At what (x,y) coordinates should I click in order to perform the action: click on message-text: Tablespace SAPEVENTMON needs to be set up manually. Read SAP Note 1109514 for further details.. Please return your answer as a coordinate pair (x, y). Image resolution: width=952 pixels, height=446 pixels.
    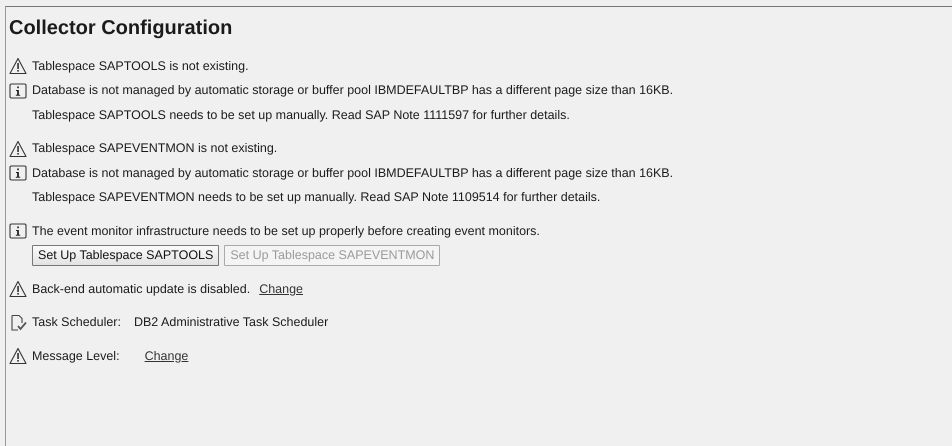
    Looking at the image, I should click on (316, 197).